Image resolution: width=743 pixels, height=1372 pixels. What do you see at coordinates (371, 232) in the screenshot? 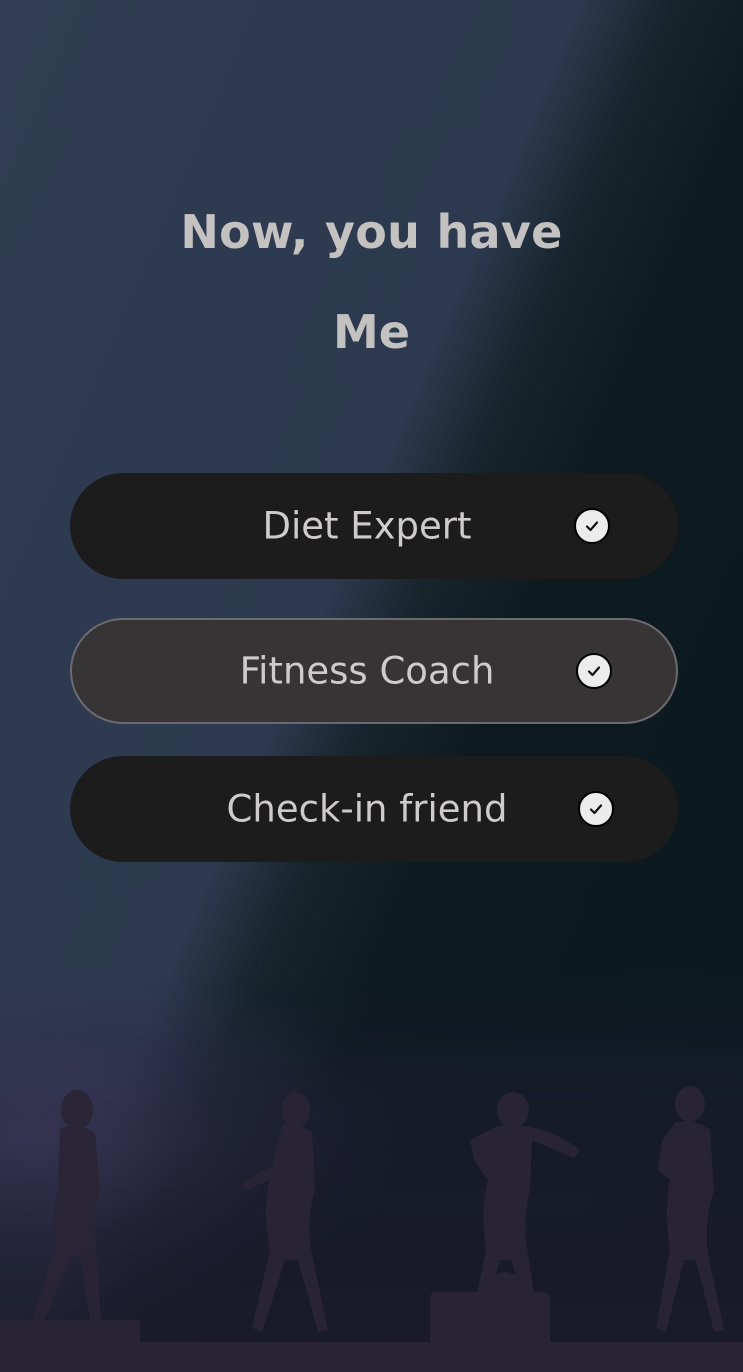
I see `heading-line1: Now, you have` at bounding box center [371, 232].